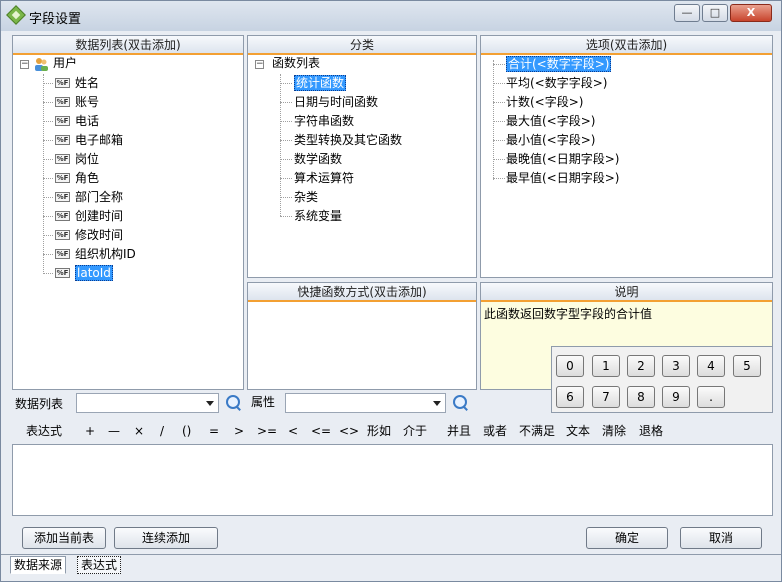  Describe the element at coordinates (715, 13) in the screenshot. I see `maximize-button: □` at that location.